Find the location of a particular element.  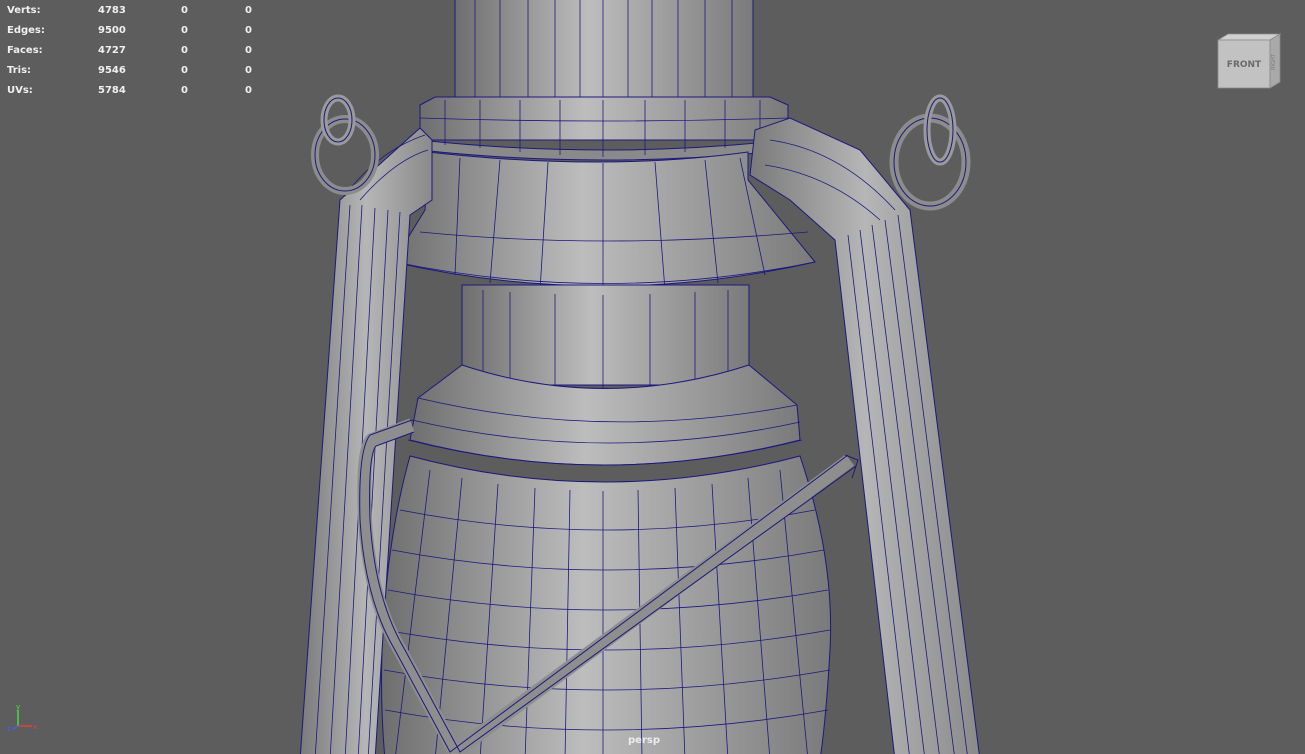

hud-stat-total: 4727 is located at coordinates (112, 50).